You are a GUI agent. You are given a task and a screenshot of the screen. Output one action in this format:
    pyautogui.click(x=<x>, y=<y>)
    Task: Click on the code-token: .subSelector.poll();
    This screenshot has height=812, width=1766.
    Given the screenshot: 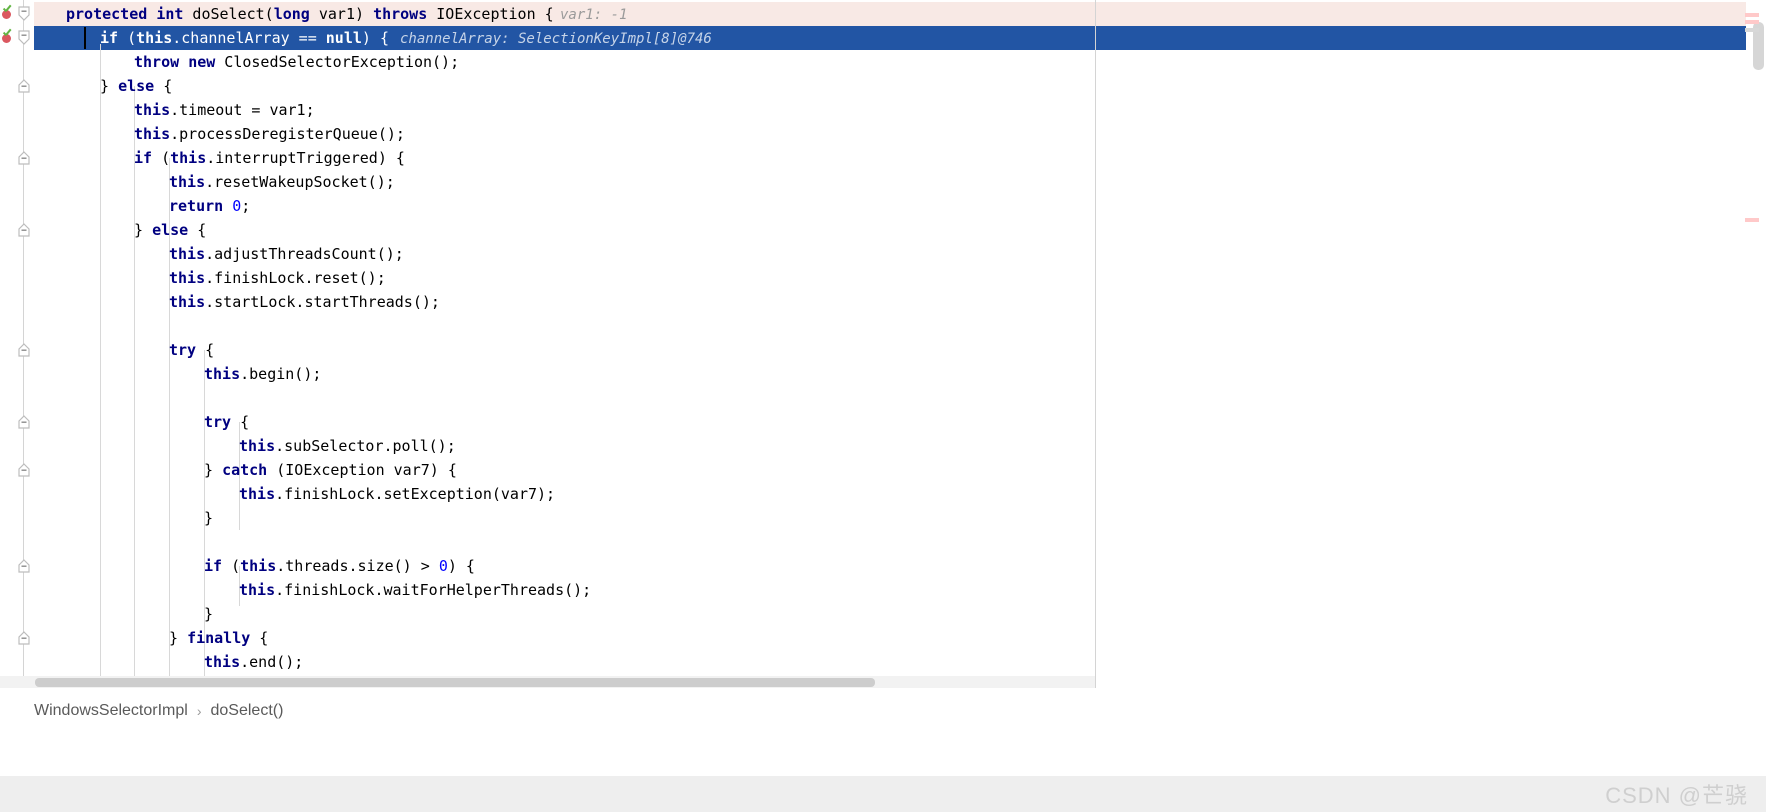 What is the action you would take?
    pyautogui.click(x=365, y=446)
    